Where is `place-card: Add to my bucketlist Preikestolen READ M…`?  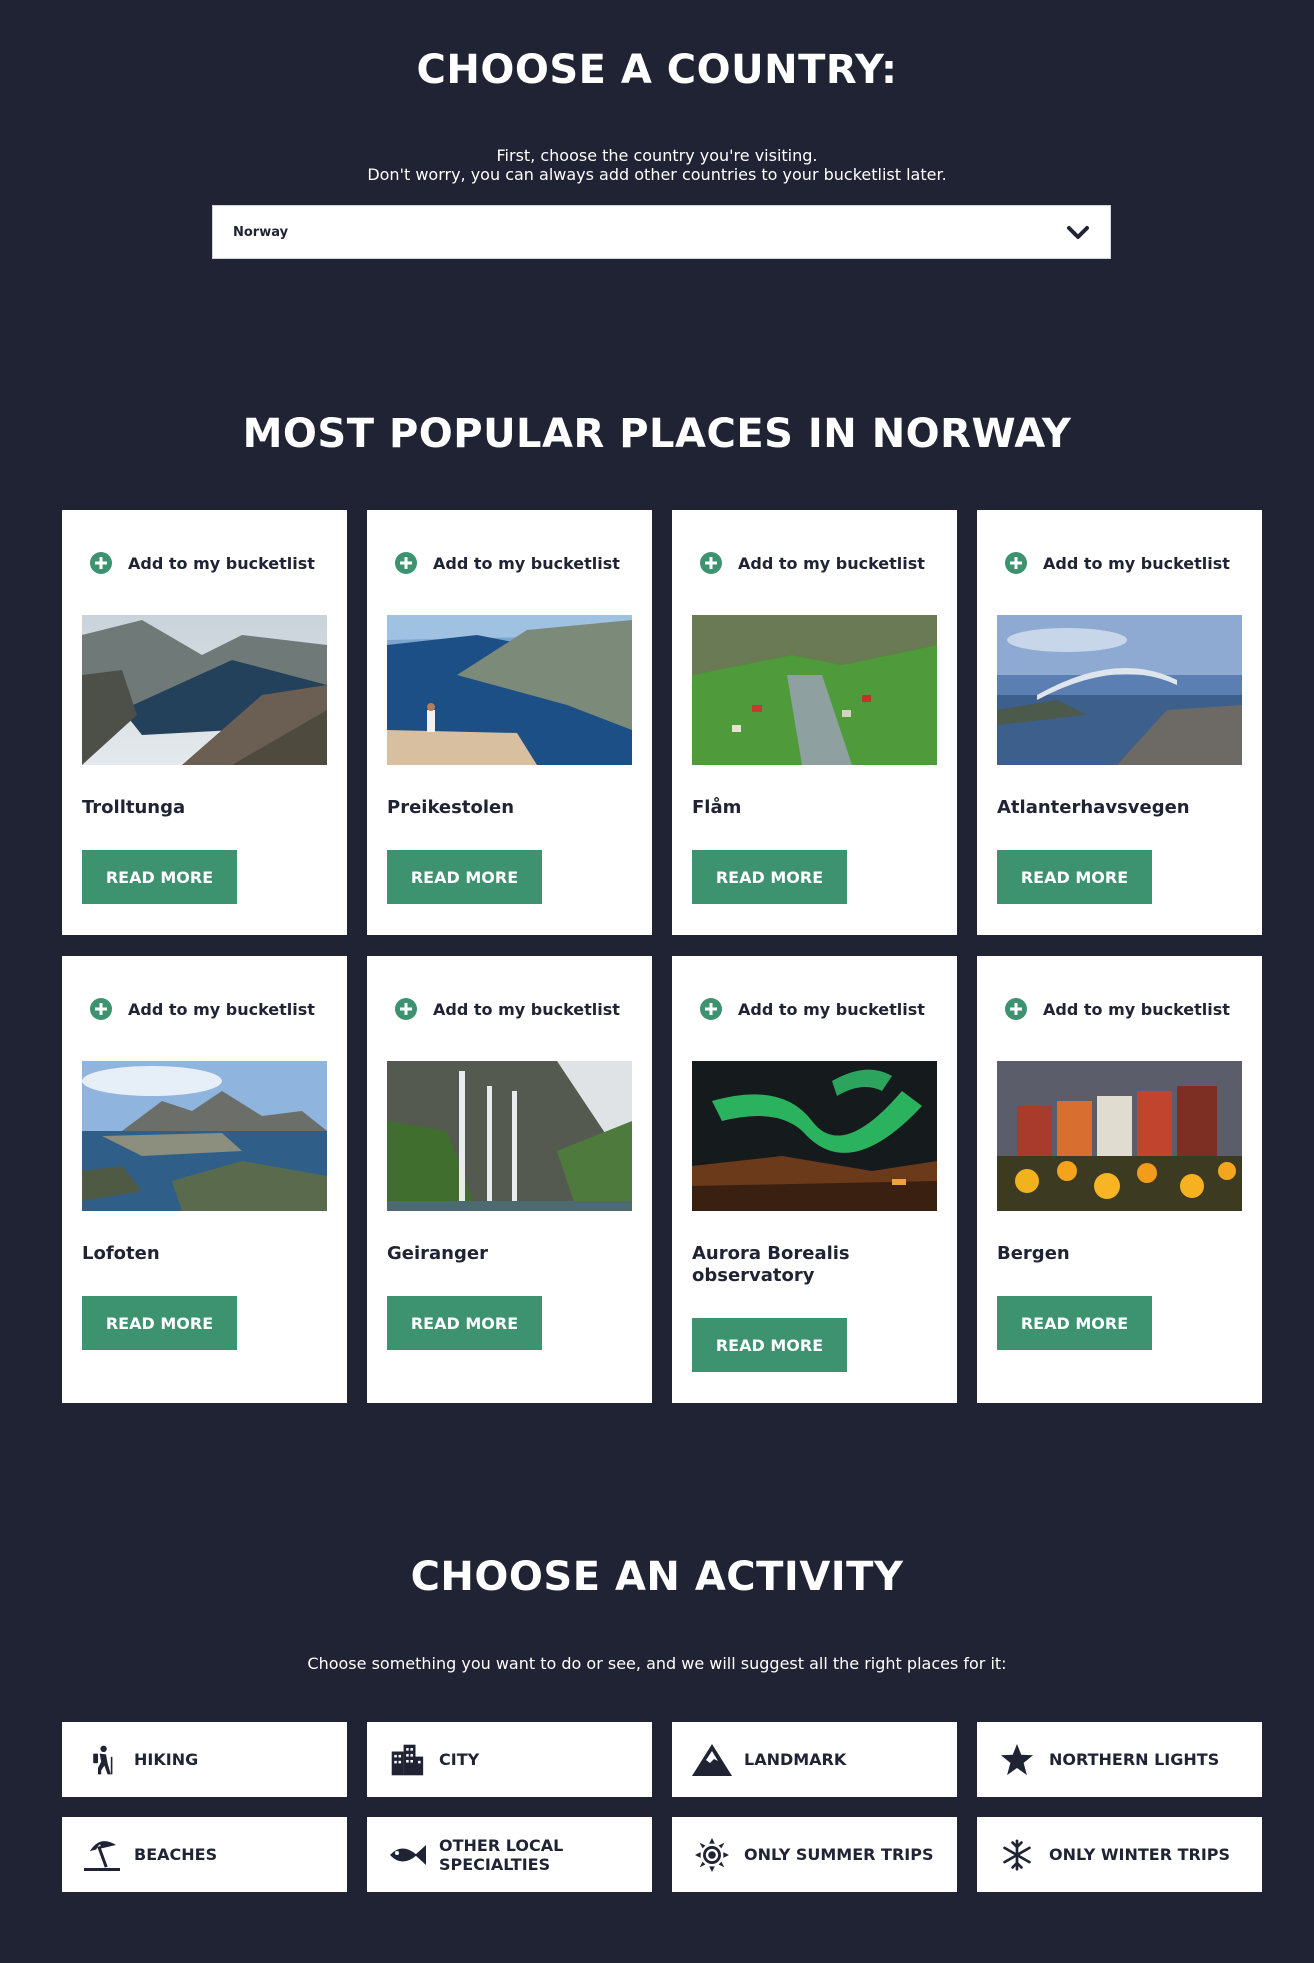 place-card: Add to my bucketlist Preikestolen READ M… is located at coordinates (509, 722).